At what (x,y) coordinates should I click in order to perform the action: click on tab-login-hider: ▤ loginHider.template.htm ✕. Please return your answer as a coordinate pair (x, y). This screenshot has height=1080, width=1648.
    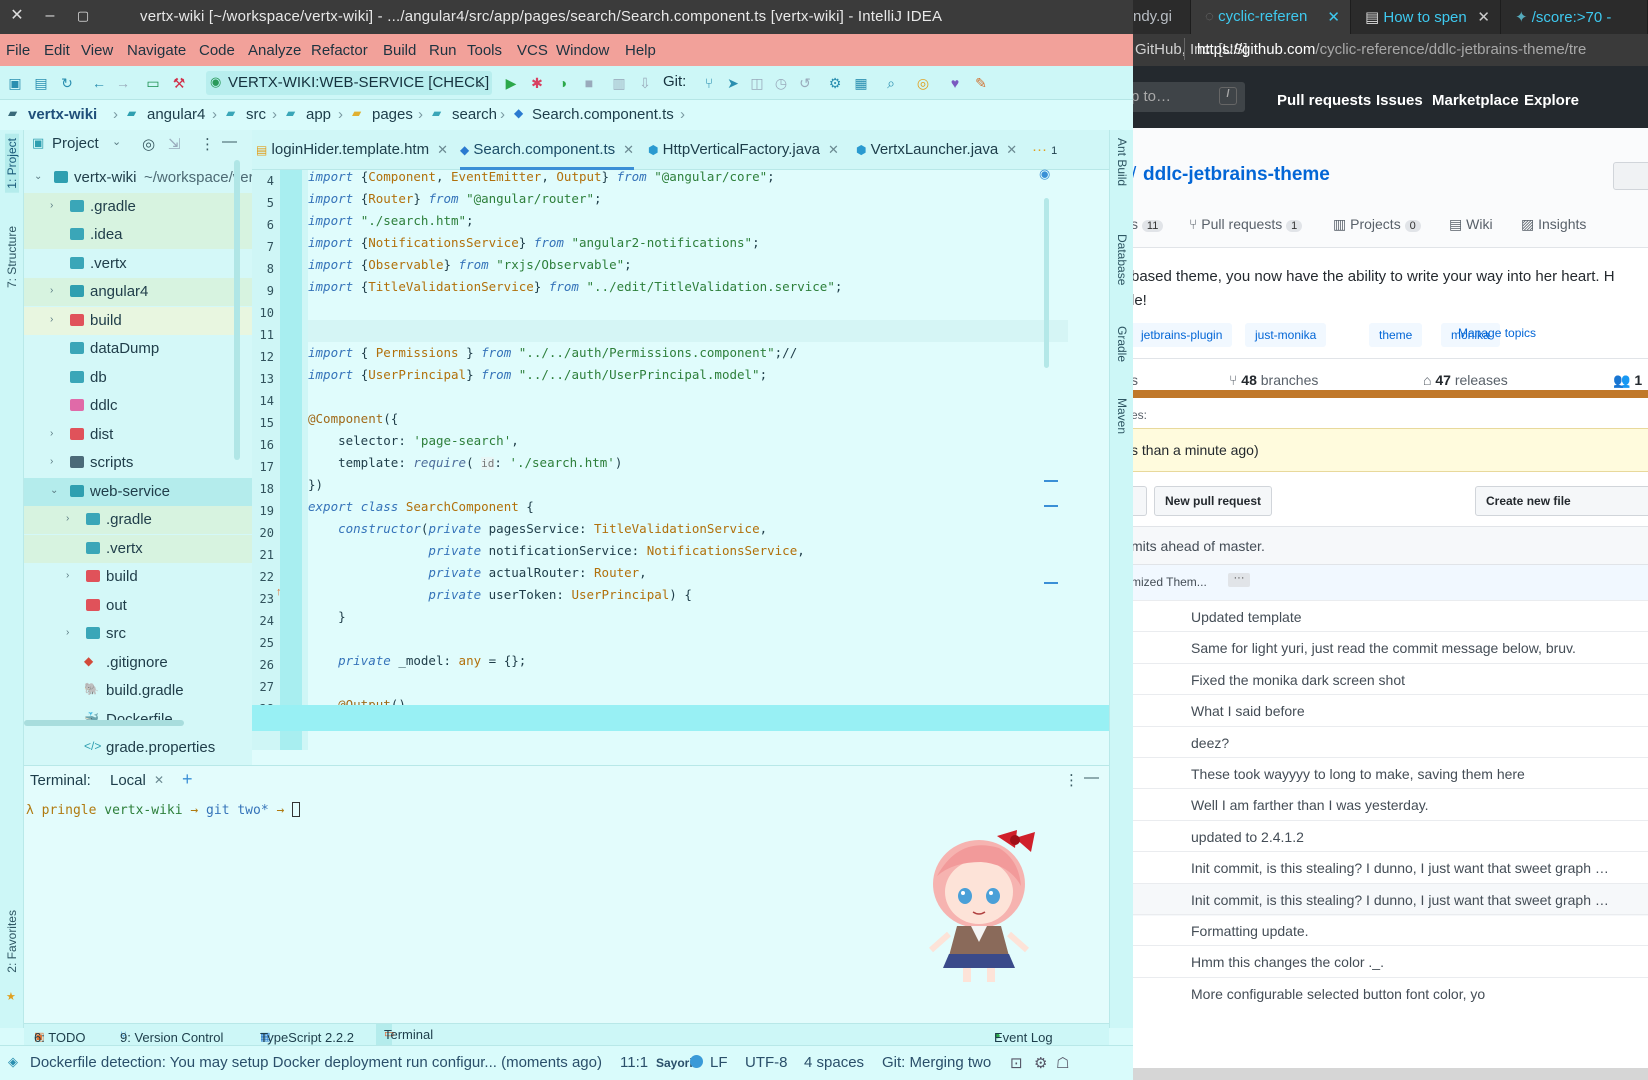
    Looking at the image, I should click on (352, 150).